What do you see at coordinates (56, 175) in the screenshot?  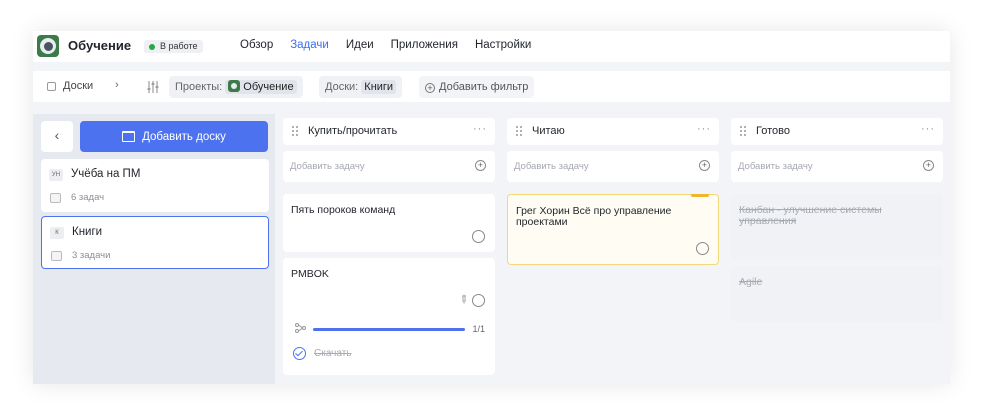 I see `board-avatar: УН` at bounding box center [56, 175].